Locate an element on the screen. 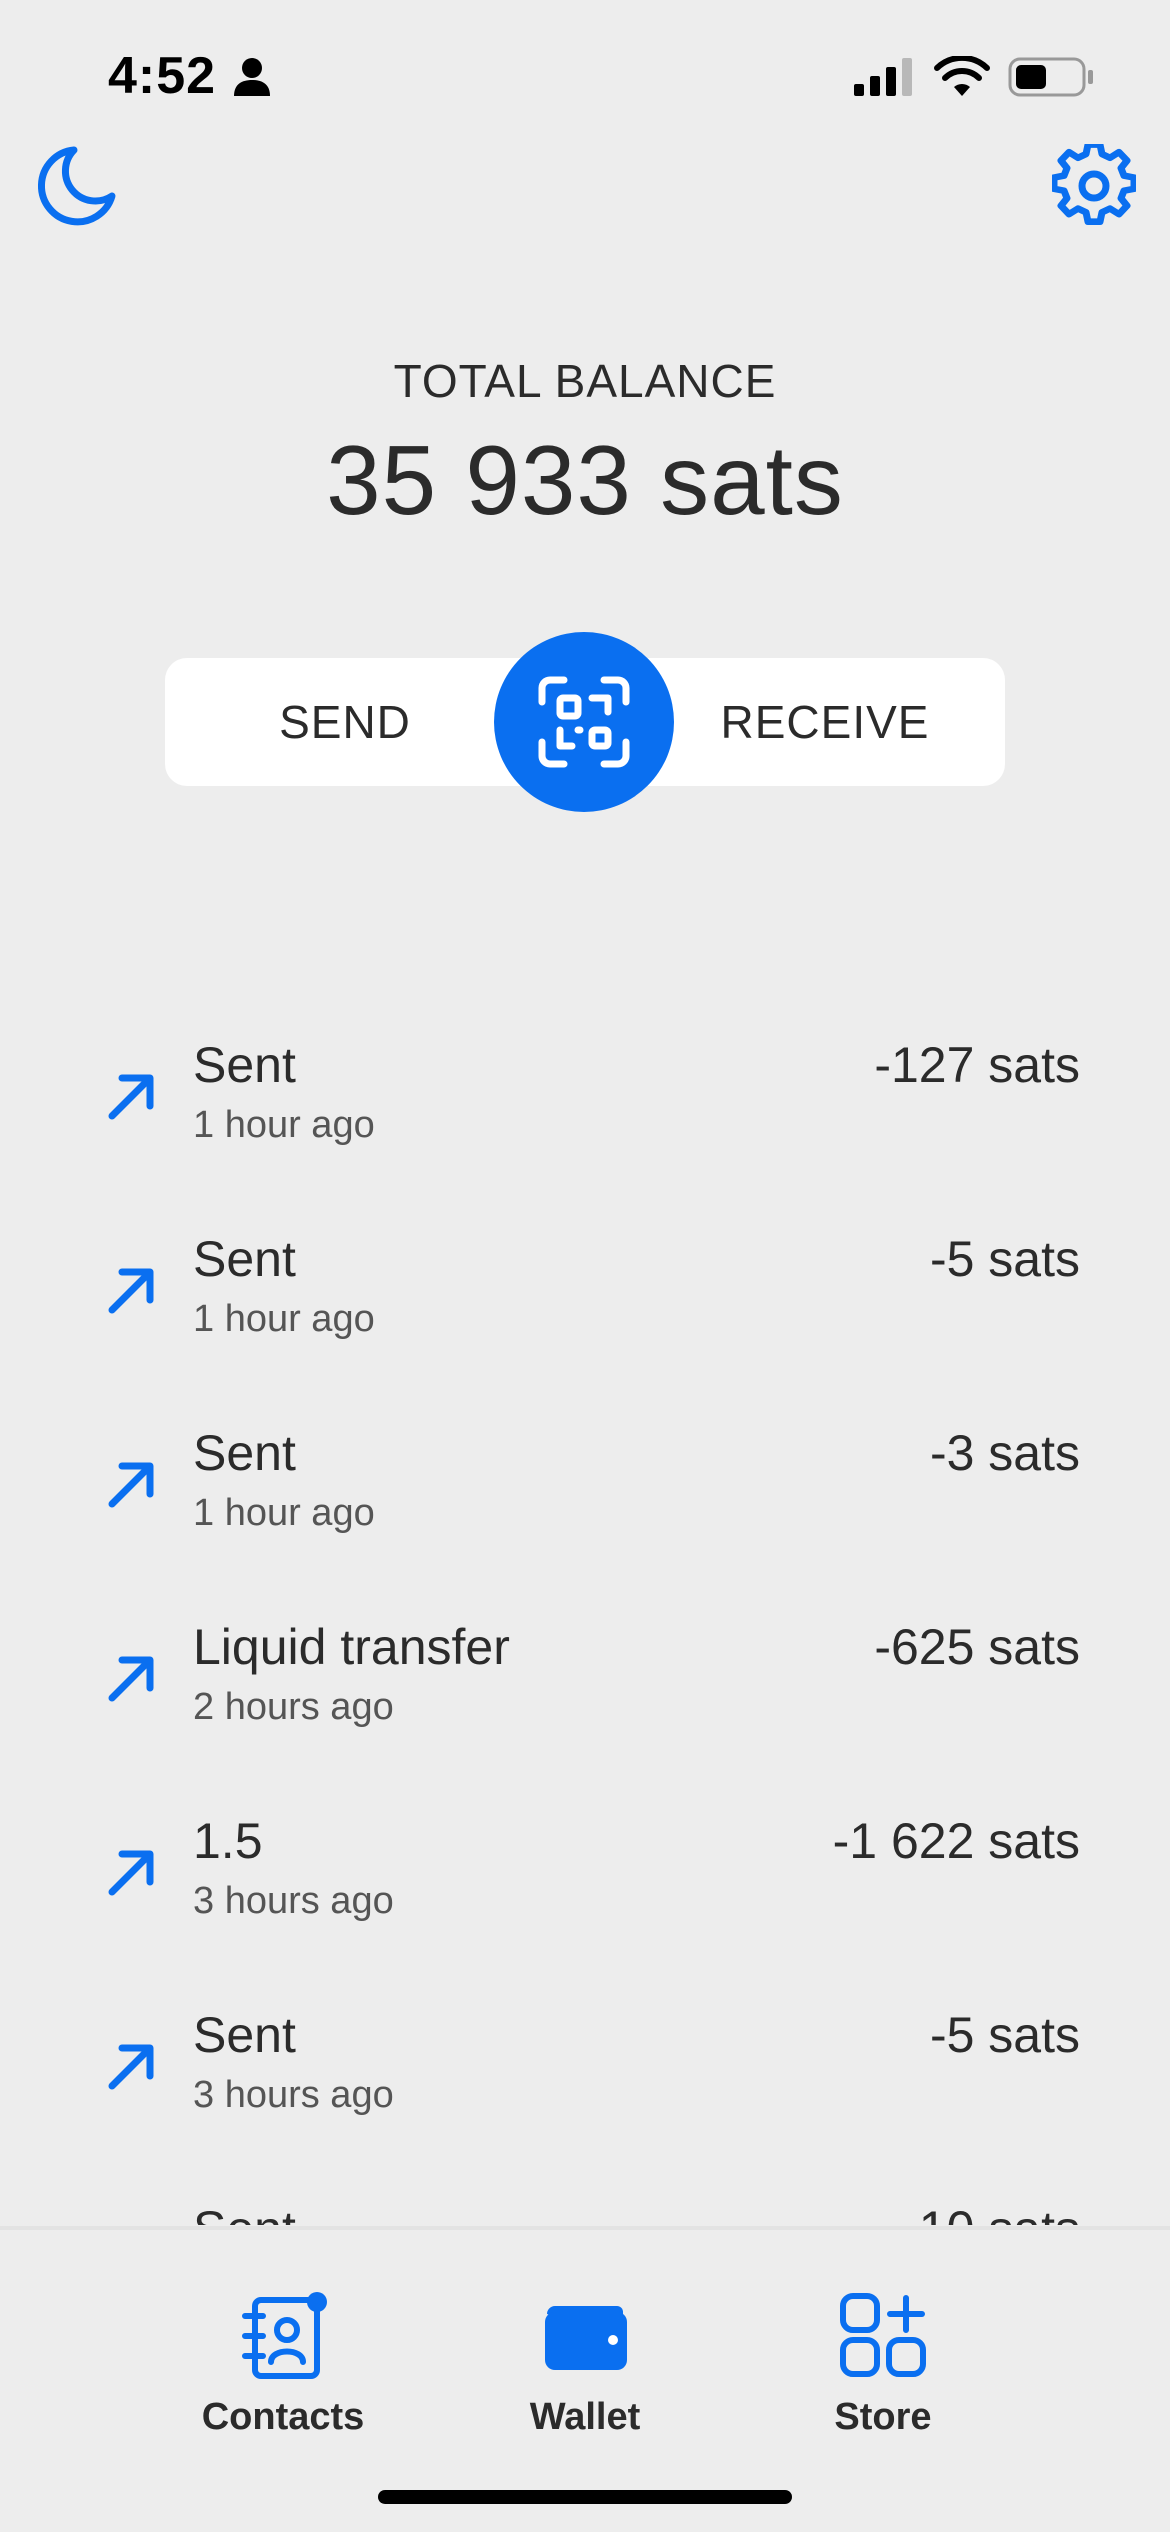 Image resolution: width=1170 pixels, height=2532 pixels. transaction-amount: -1 622 sats is located at coordinates (956, 1841).